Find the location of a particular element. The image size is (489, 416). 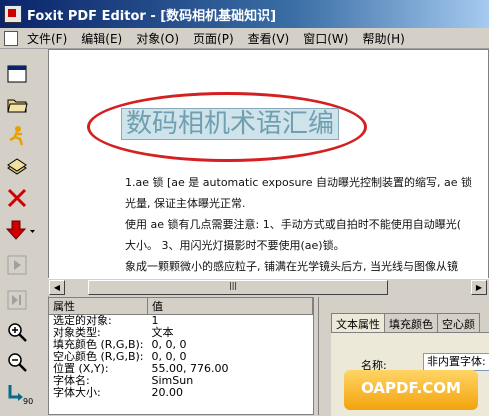

layer-icon is located at coordinates (17, 167).